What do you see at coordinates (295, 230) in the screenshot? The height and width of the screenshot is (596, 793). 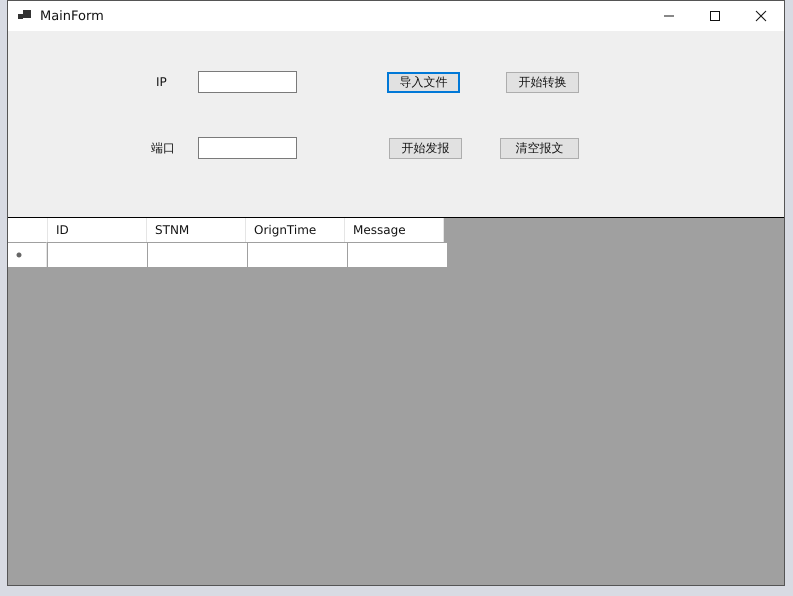 I see `column-header: OrignTime` at bounding box center [295, 230].